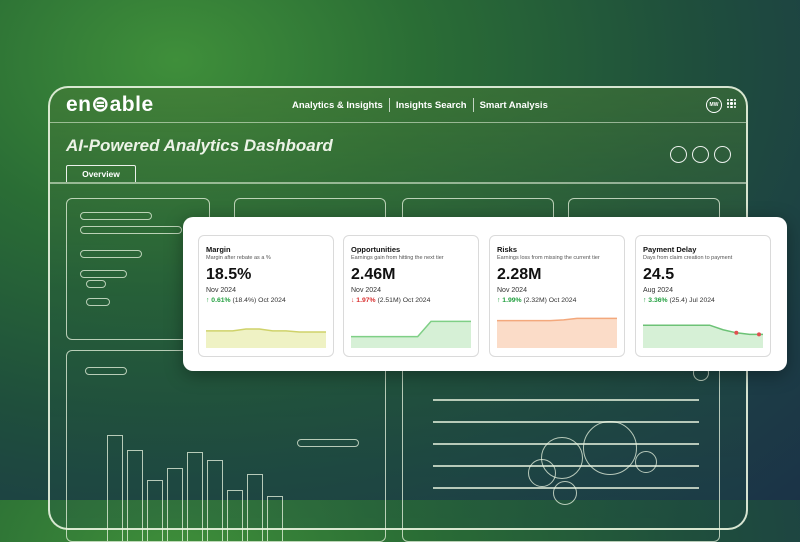 This screenshot has width=800, height=542. What do you see at coordinates (670, 249) in the screenshot?
I see `kpi-title: Payment Delay` at bounding box center [670, 249].